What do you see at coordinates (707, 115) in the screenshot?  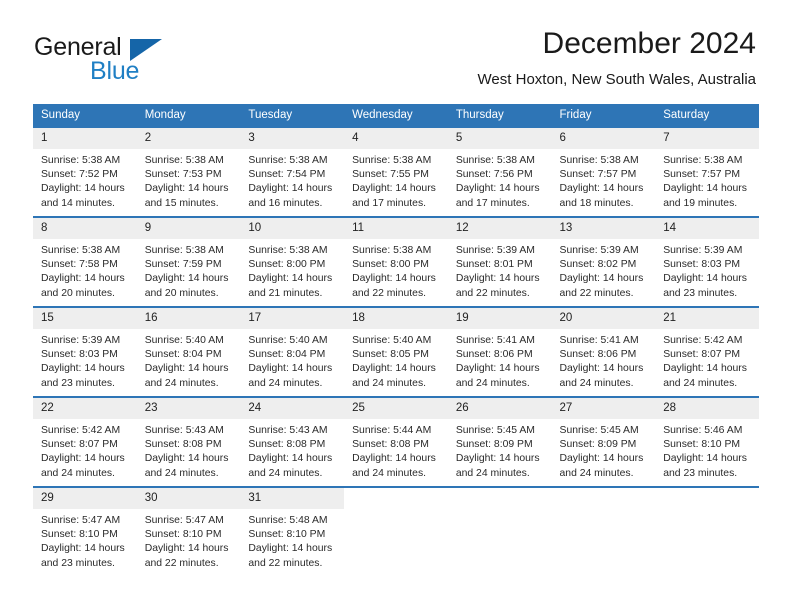 I see `weekday-header-saturday: Saturday` at bounding box center [707, 115].